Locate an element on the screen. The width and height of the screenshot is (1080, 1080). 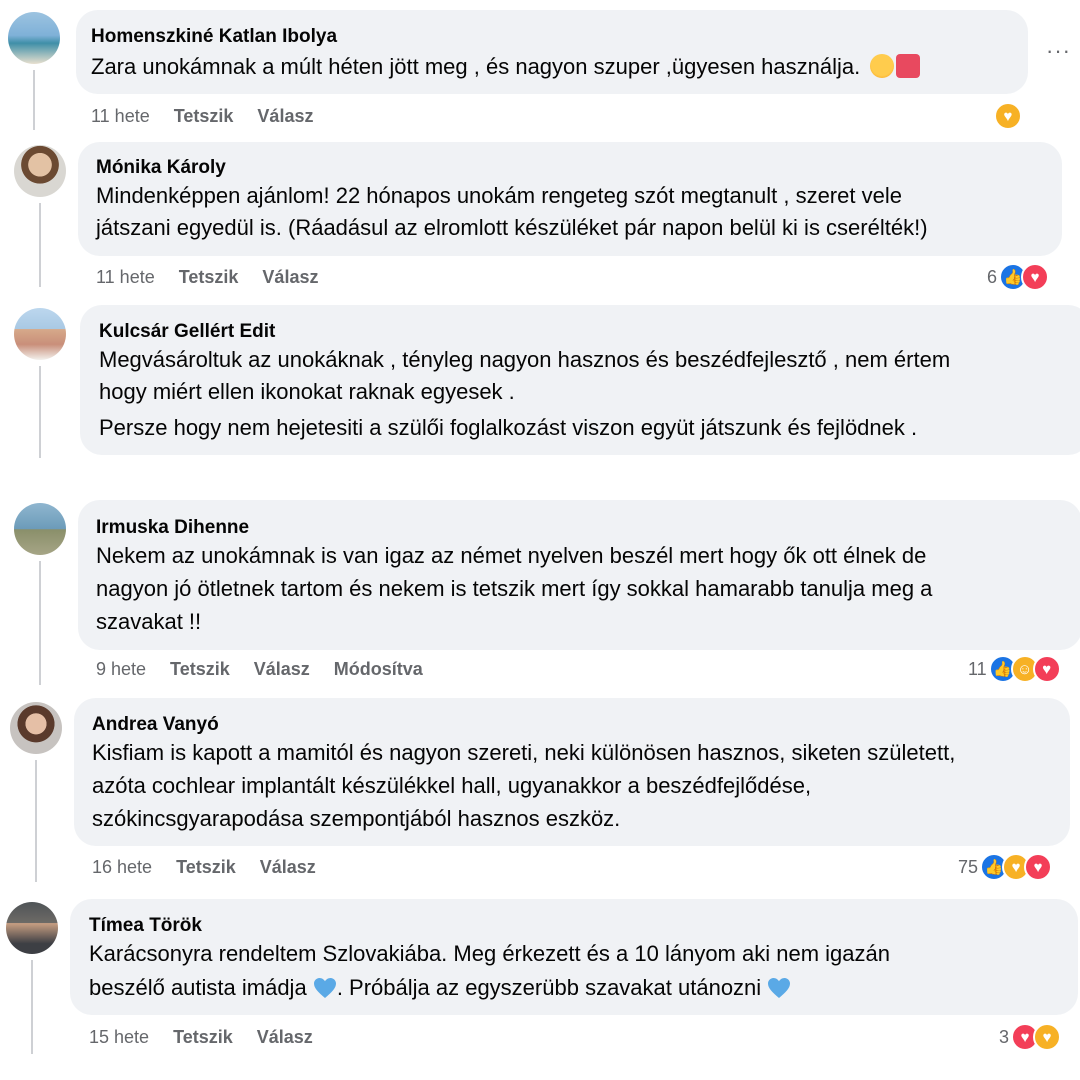
comment-time: 15 hete is located at coordinates (119, 1037).